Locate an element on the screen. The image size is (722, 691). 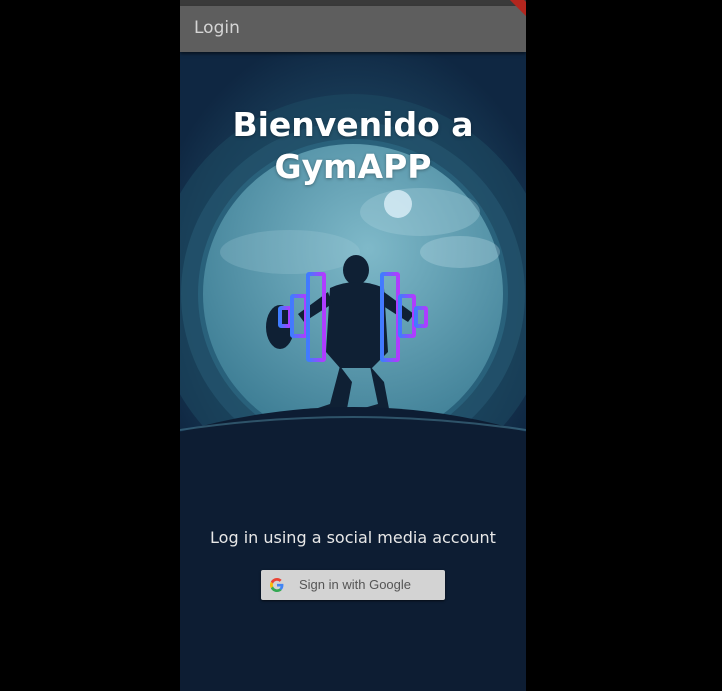
google-g-icon is located at coordinates (277, 585).